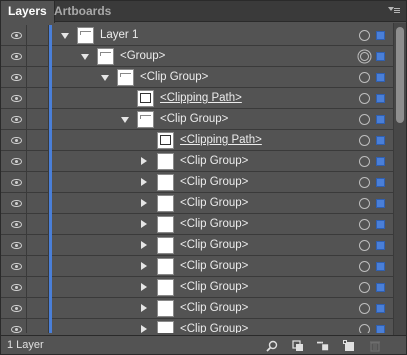  I want to click on panel-menu-icon, so click(394, 11).